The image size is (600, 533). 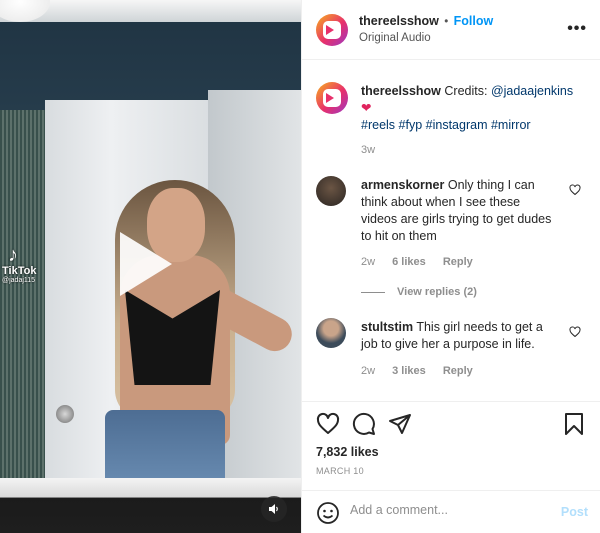 I want to click on tiktok-logo-icon: ♪, so click(x=13, y=255).